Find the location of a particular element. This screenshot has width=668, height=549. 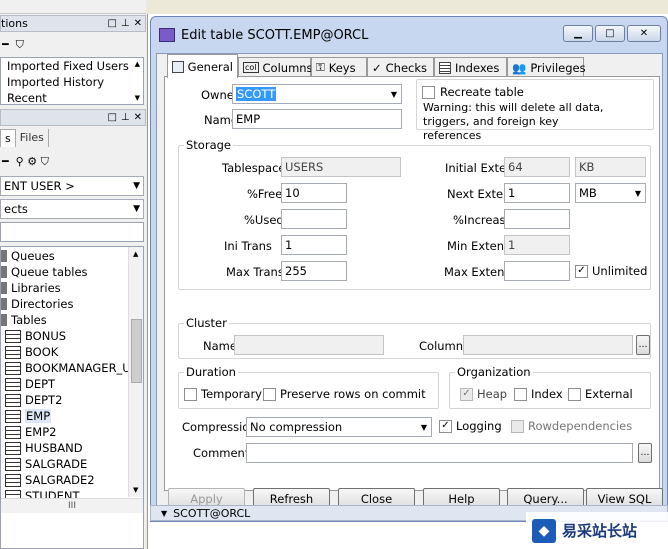

columns-icon: col is located at coordinates (251, 67).